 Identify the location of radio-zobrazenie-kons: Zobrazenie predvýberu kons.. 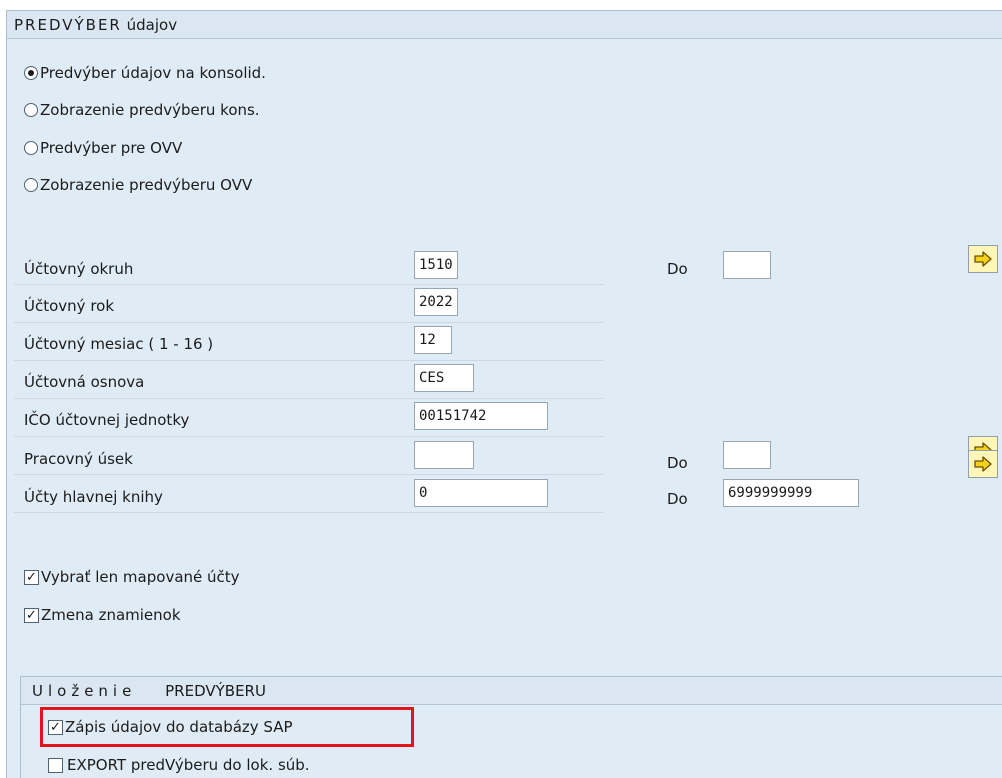
(142, 110).